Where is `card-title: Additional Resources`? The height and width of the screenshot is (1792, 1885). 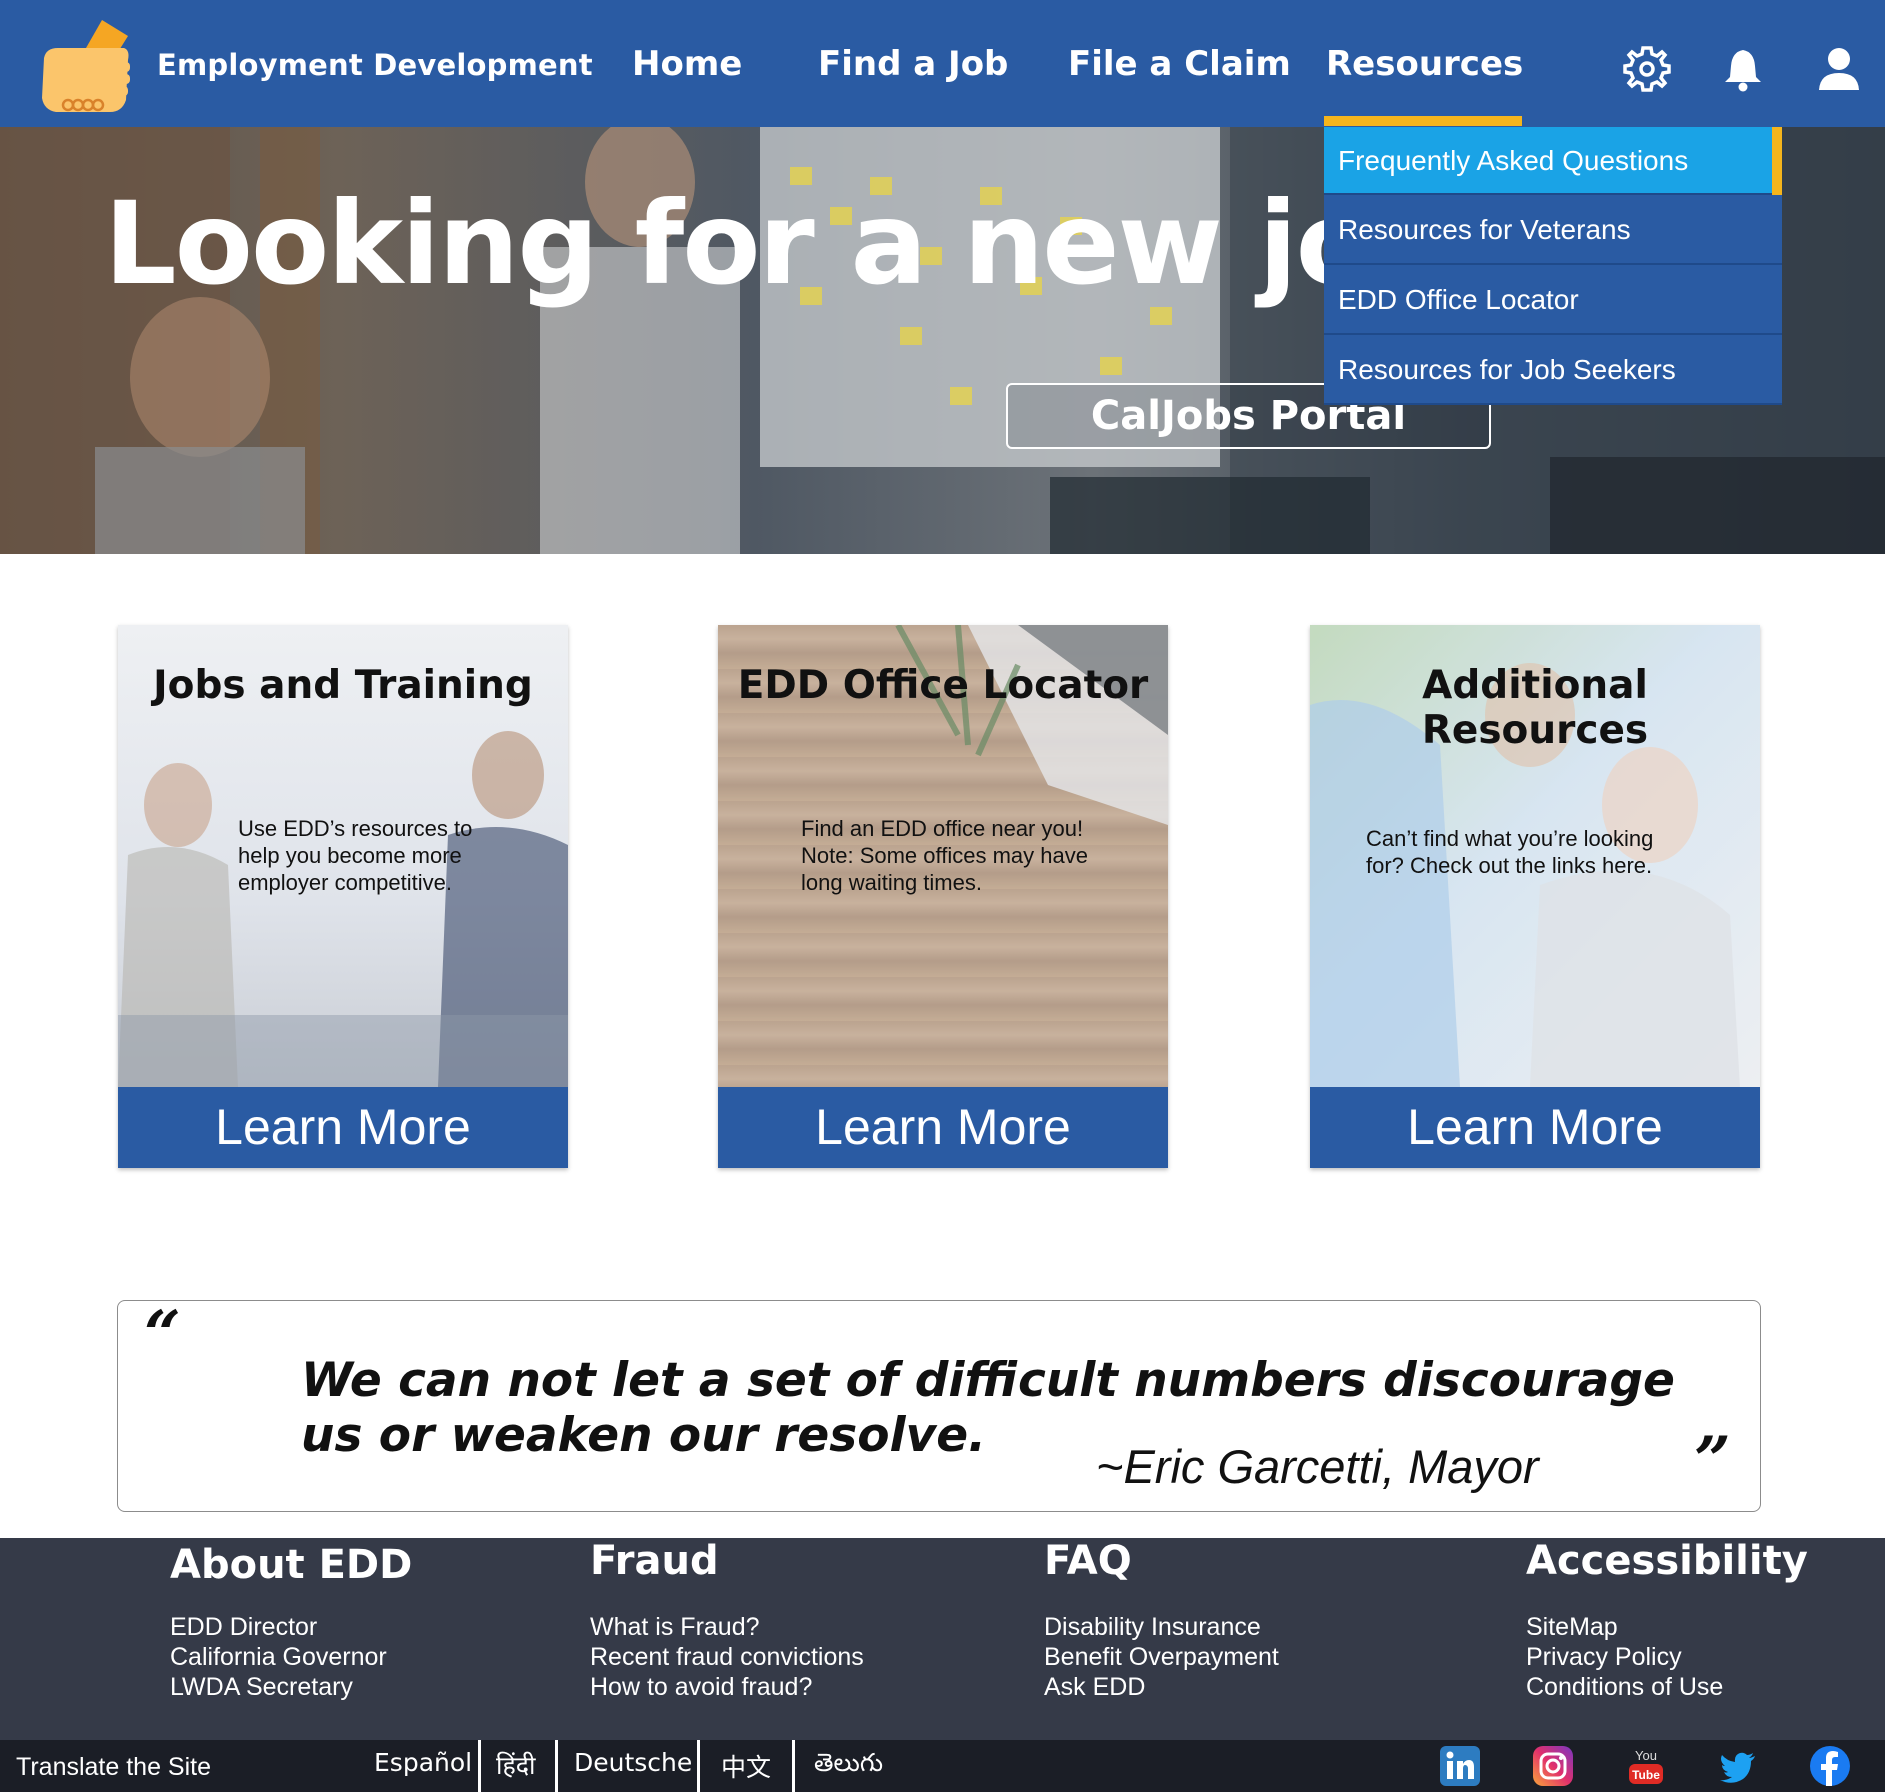
card-title: Additional Resources is located at coordinates (1535, 708).